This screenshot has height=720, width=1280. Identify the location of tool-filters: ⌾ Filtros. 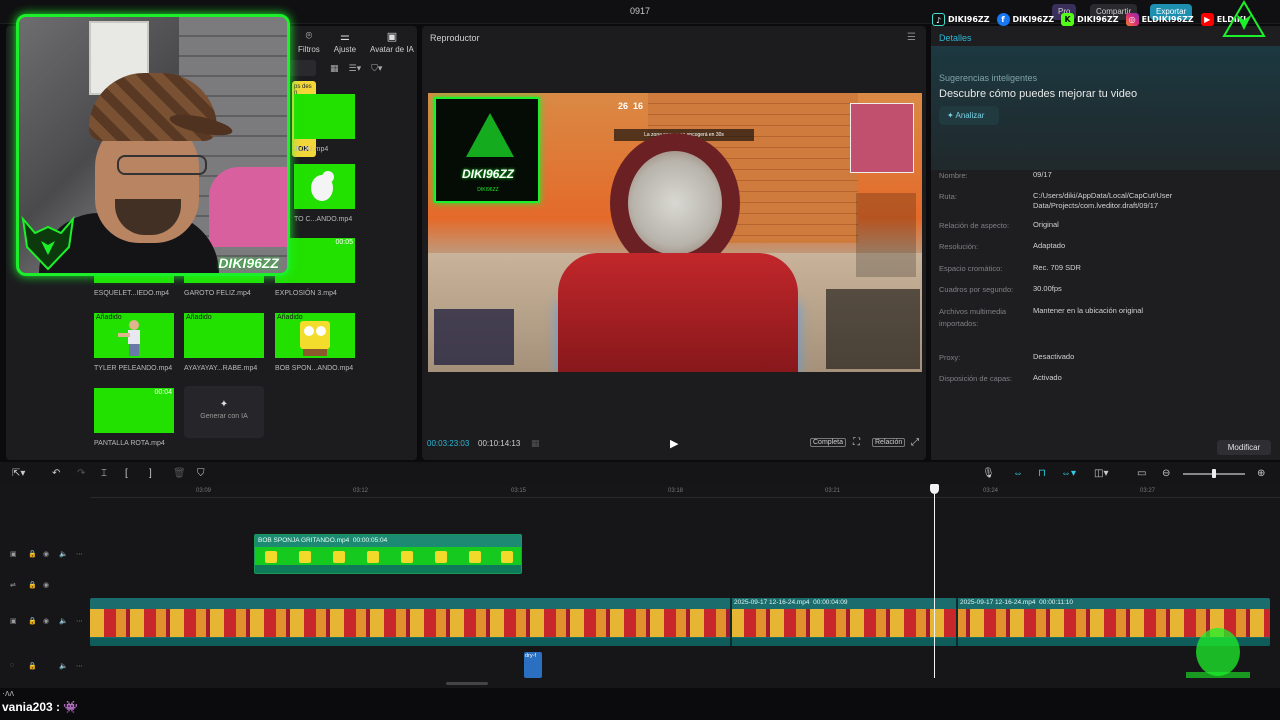
(309, 42).